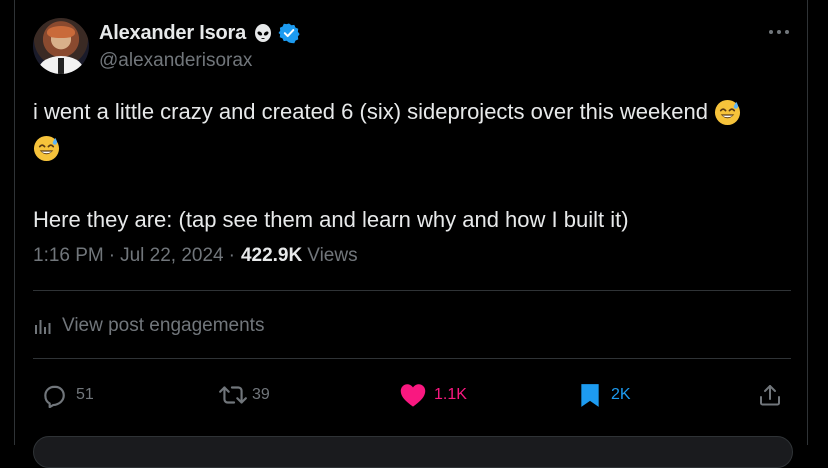  I want to click on views-count: 422.9K, so click(271, 255).